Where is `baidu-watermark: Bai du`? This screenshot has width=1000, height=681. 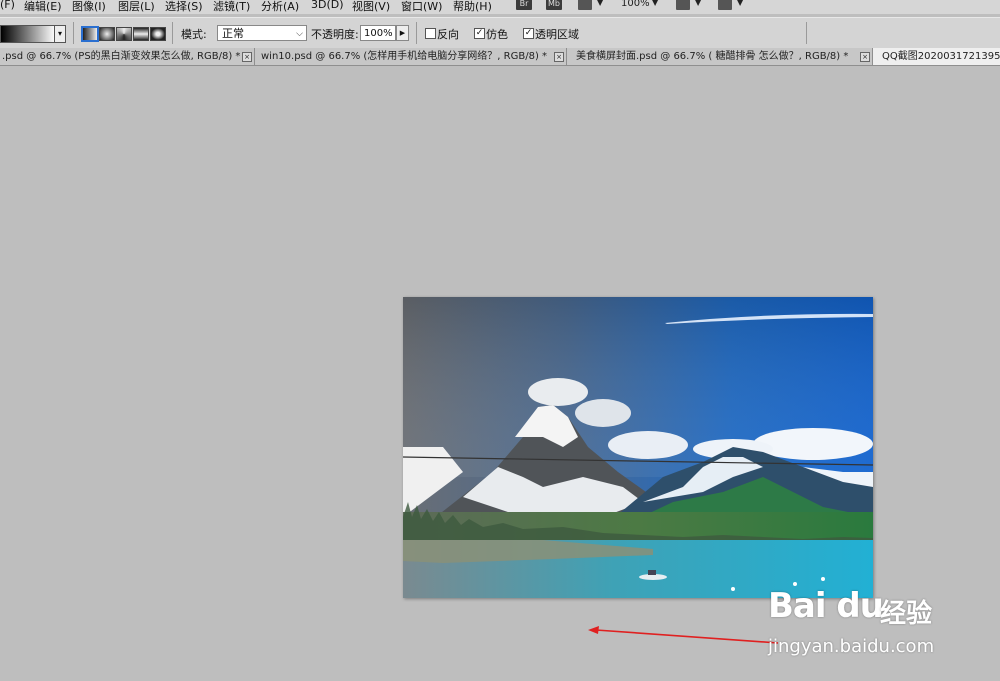 baidu-watermark: Bai du is located at coordinates (826, 606).